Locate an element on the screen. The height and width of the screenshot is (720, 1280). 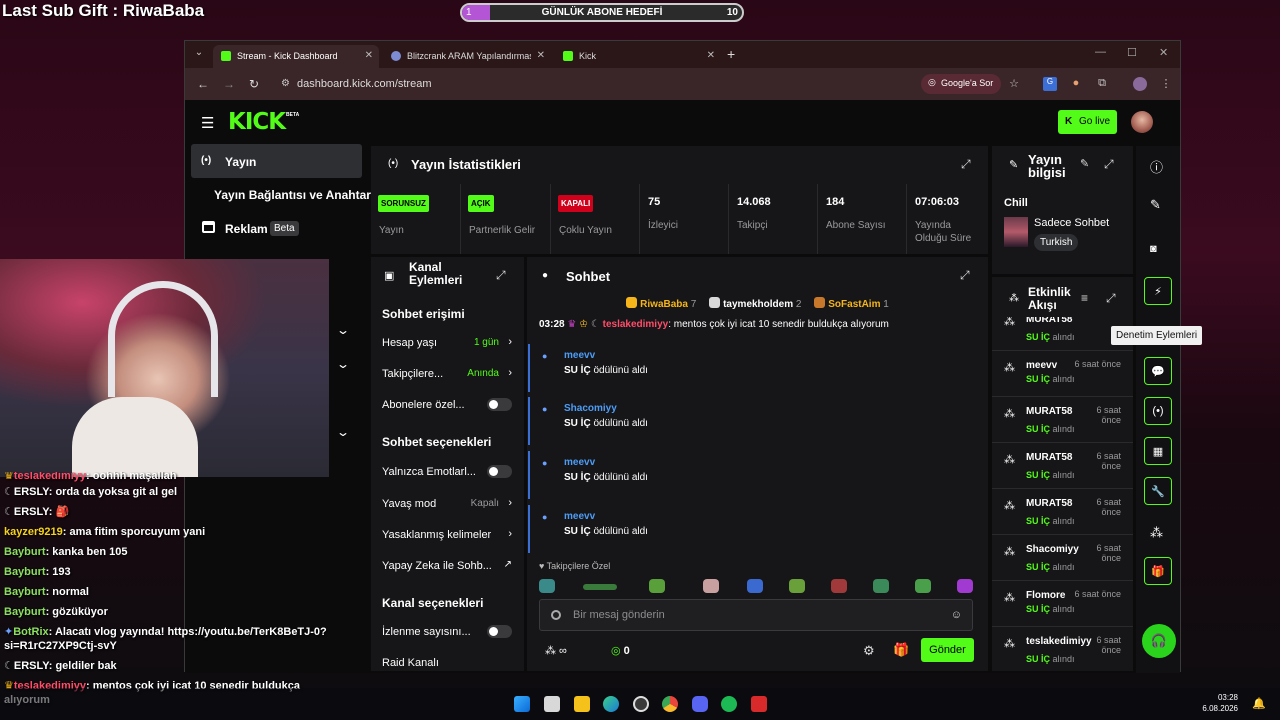
back-icon: ← is located at coordinates (203, 84).